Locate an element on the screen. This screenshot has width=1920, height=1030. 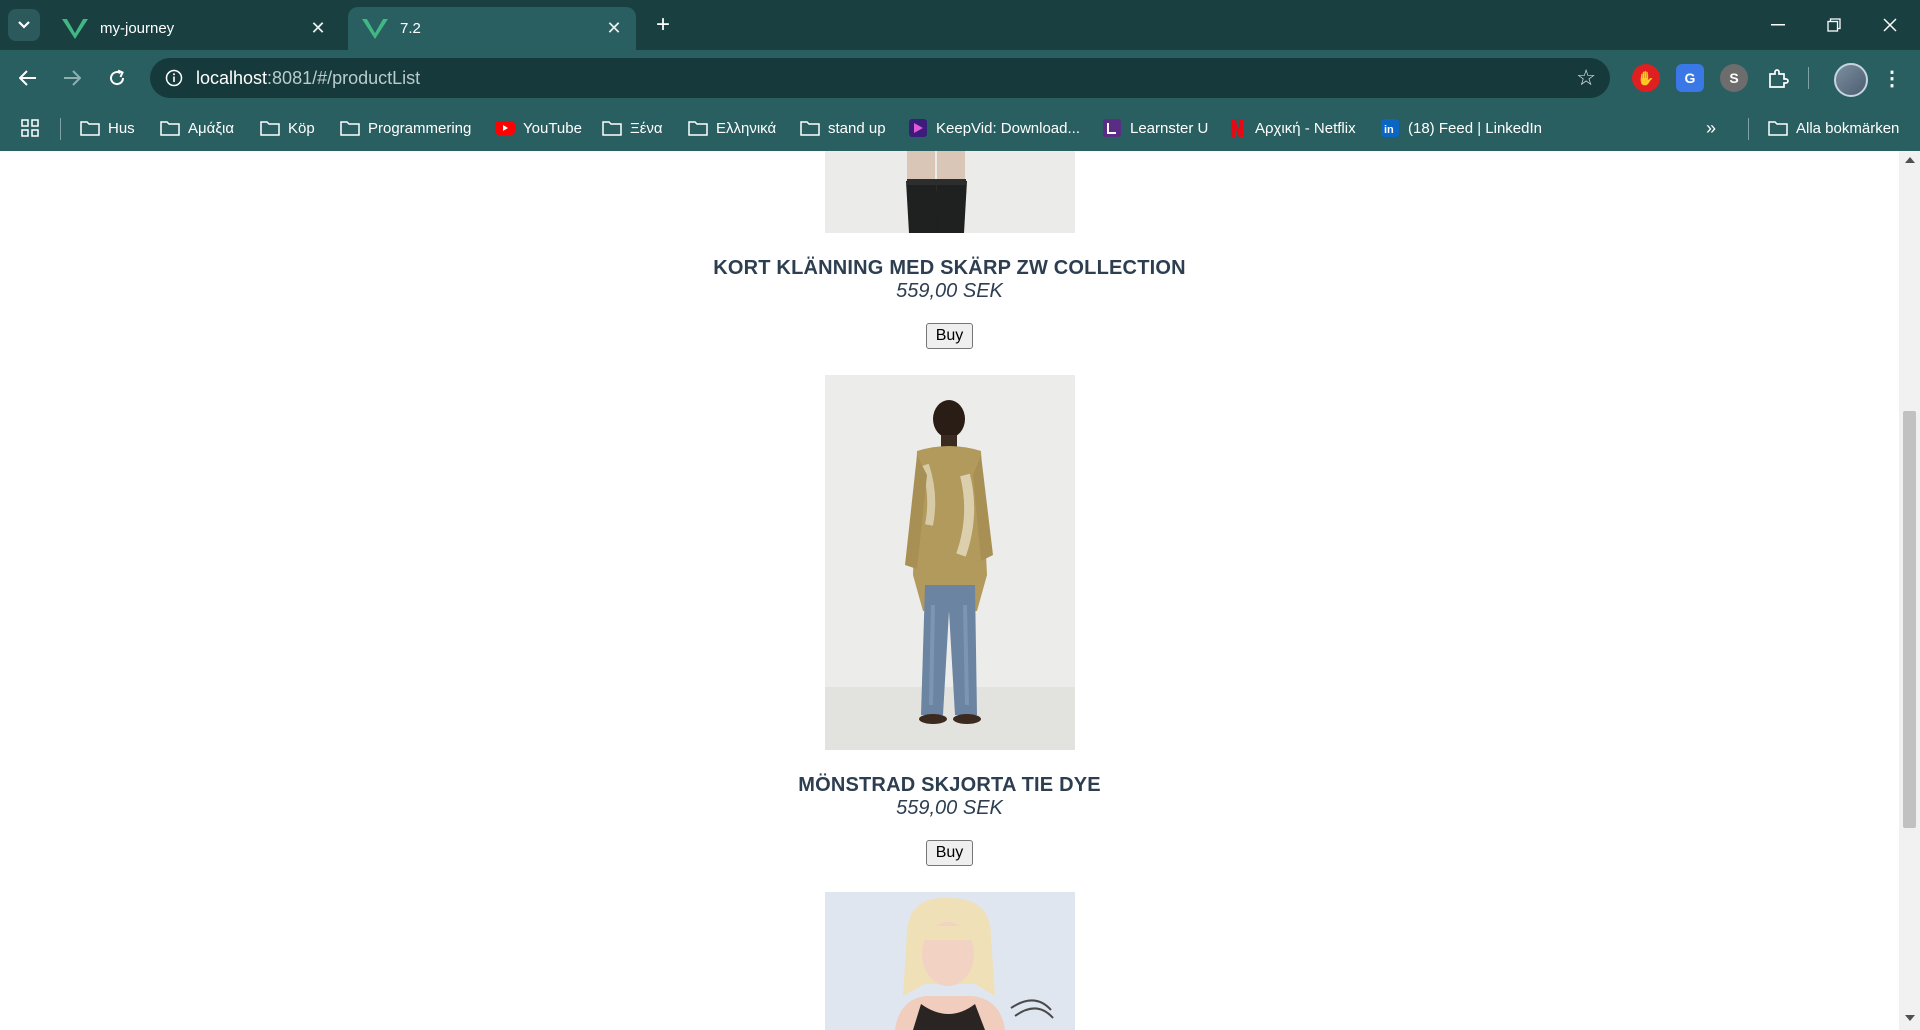
scrollbar-thumb is located at coordinates (1909, 619).